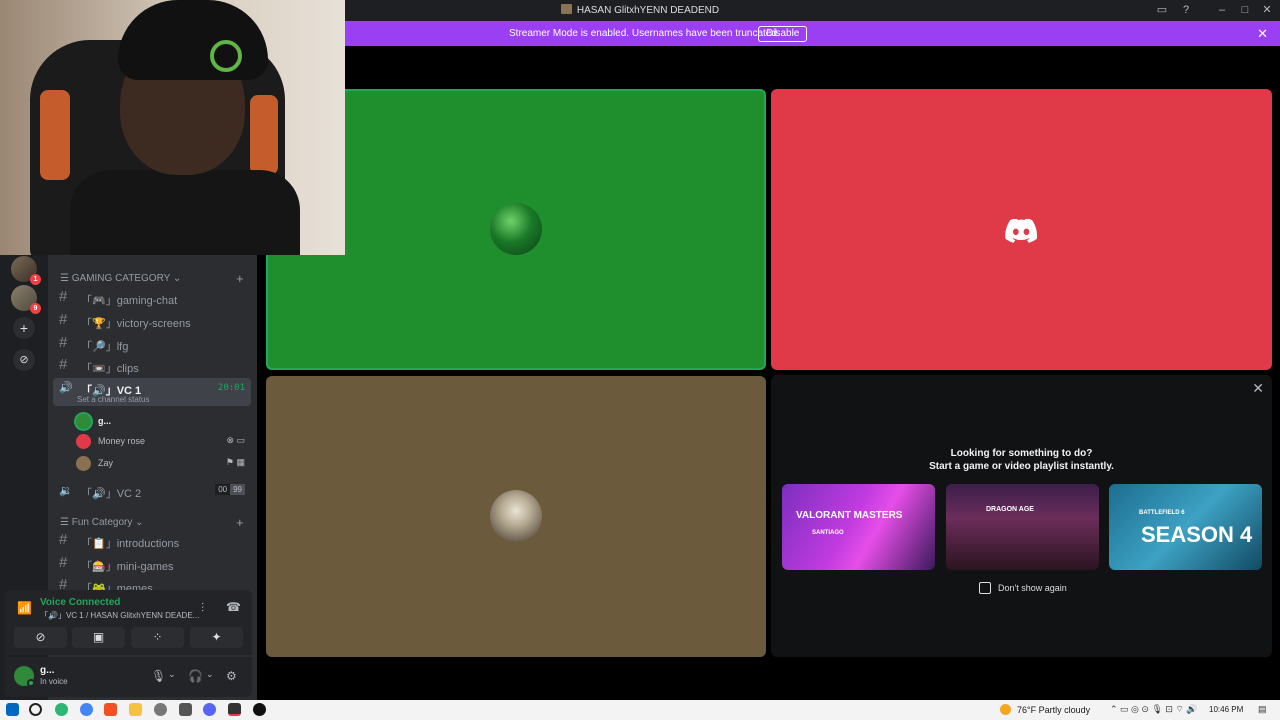 The height and width of the screenshot is (720, 1280). Describe the element at coordinates (1267, 11) in the screenshot. I see `close-window-button: ✕` at that location.